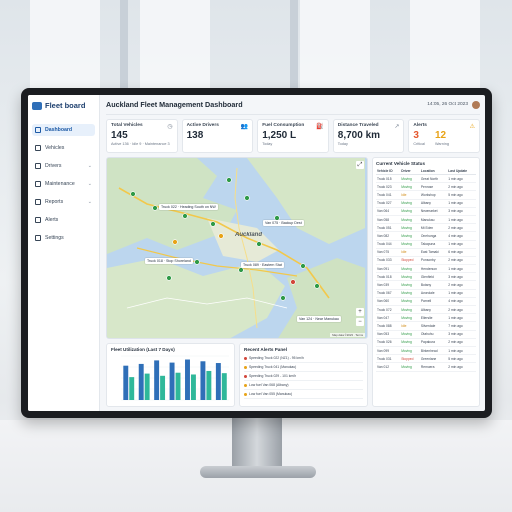 This screenshot has width=512, height=512. I want to click on clock-icon: ◷, so click(170, 127).